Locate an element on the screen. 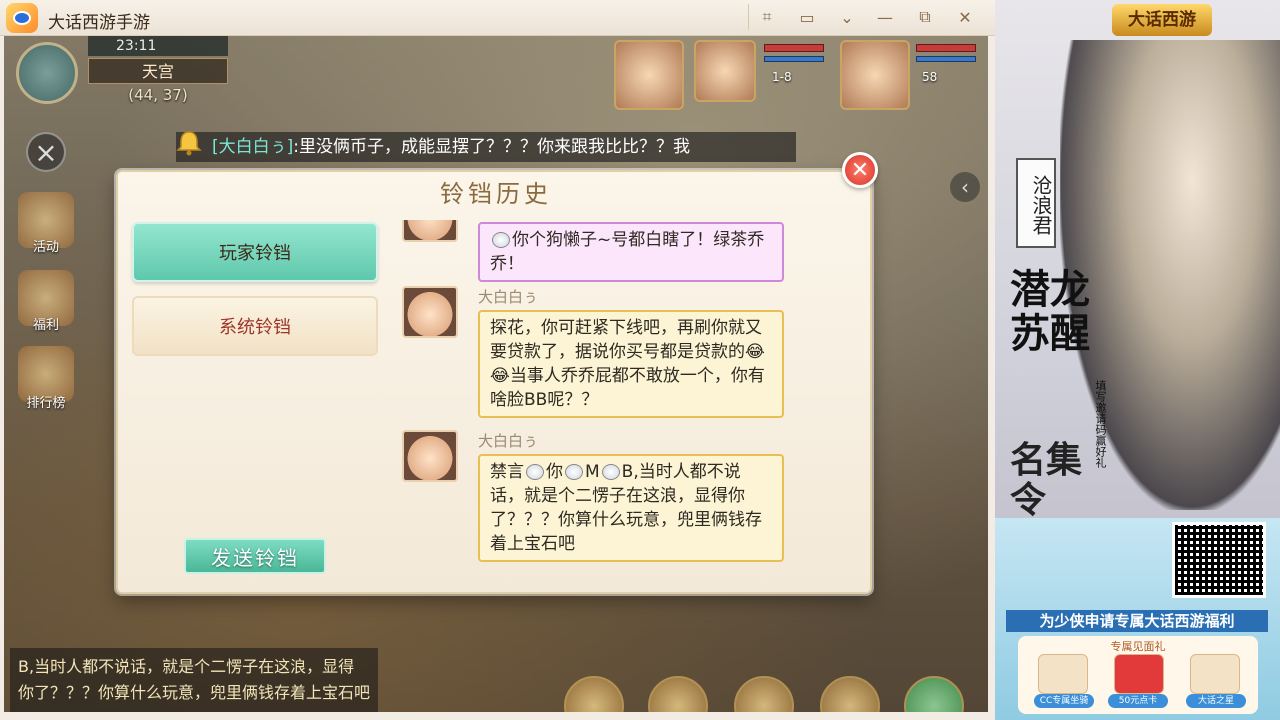 The height and width of the screenshot is (720, 1280). bell-icon is located at coordinates (189, 143).